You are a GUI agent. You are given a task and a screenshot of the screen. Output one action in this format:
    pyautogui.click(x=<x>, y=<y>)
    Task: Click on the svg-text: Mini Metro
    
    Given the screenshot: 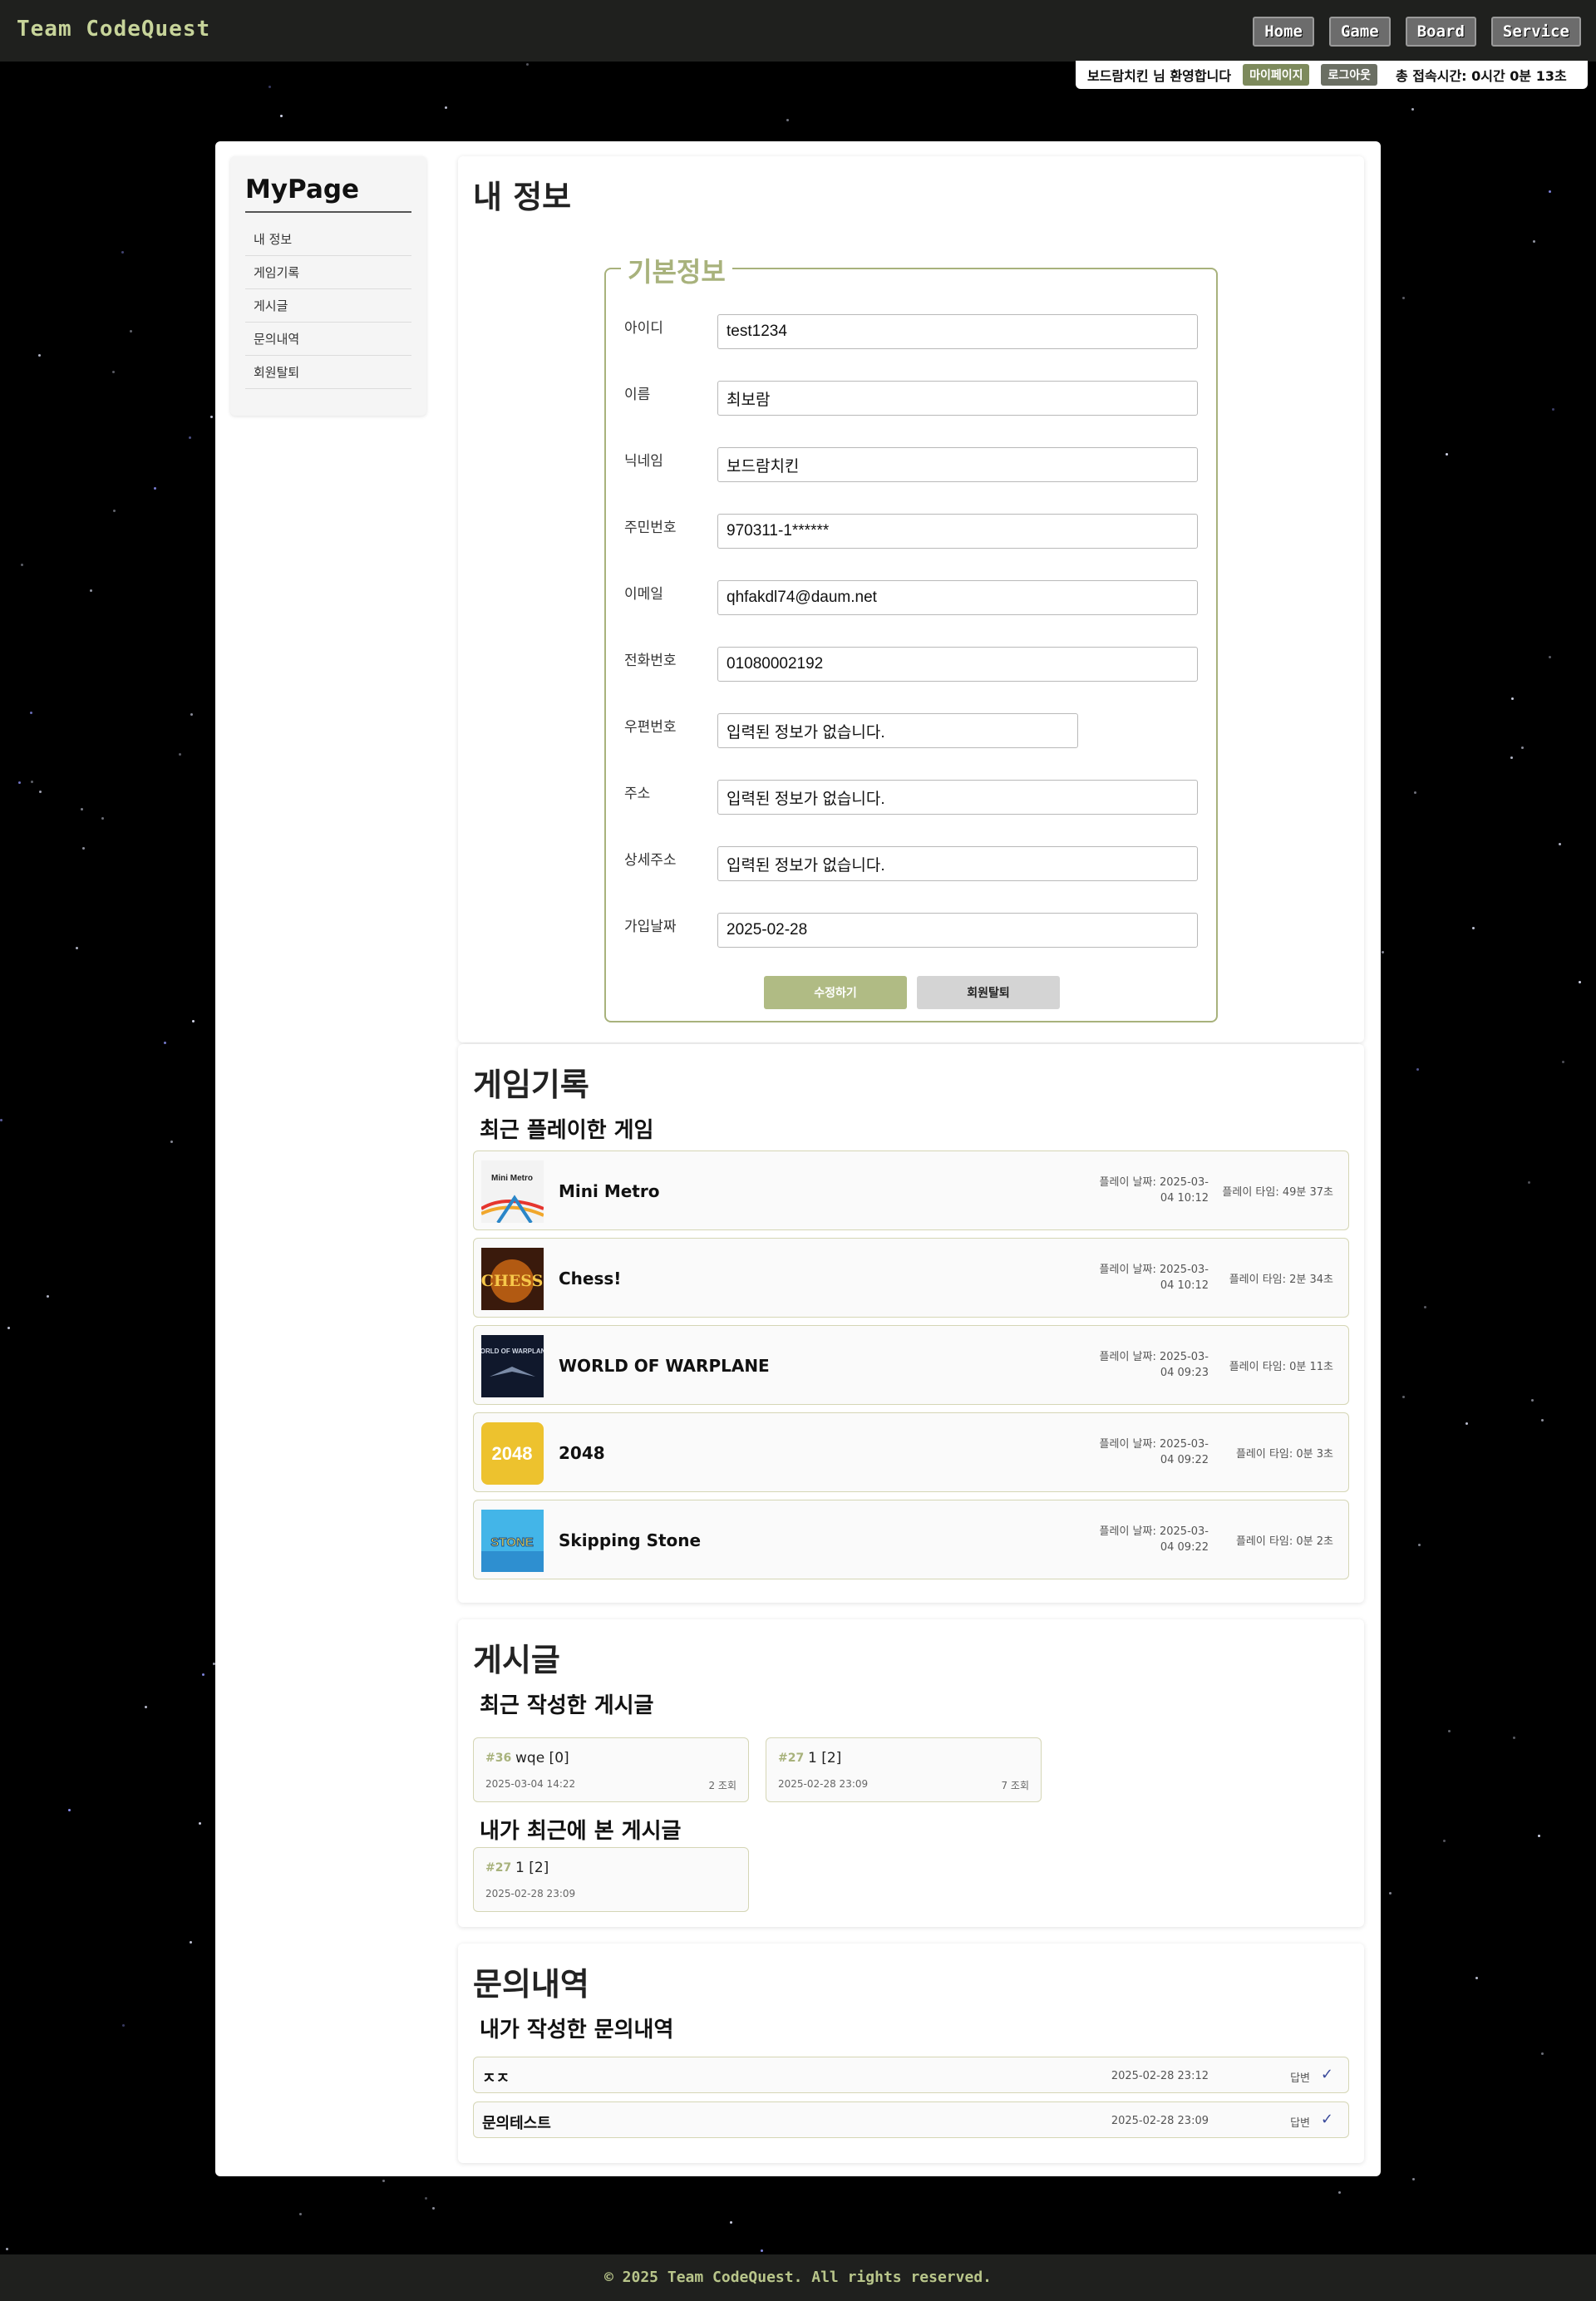 What is the action you would take?
    pyautogui.click(x=512, y=1178)
    